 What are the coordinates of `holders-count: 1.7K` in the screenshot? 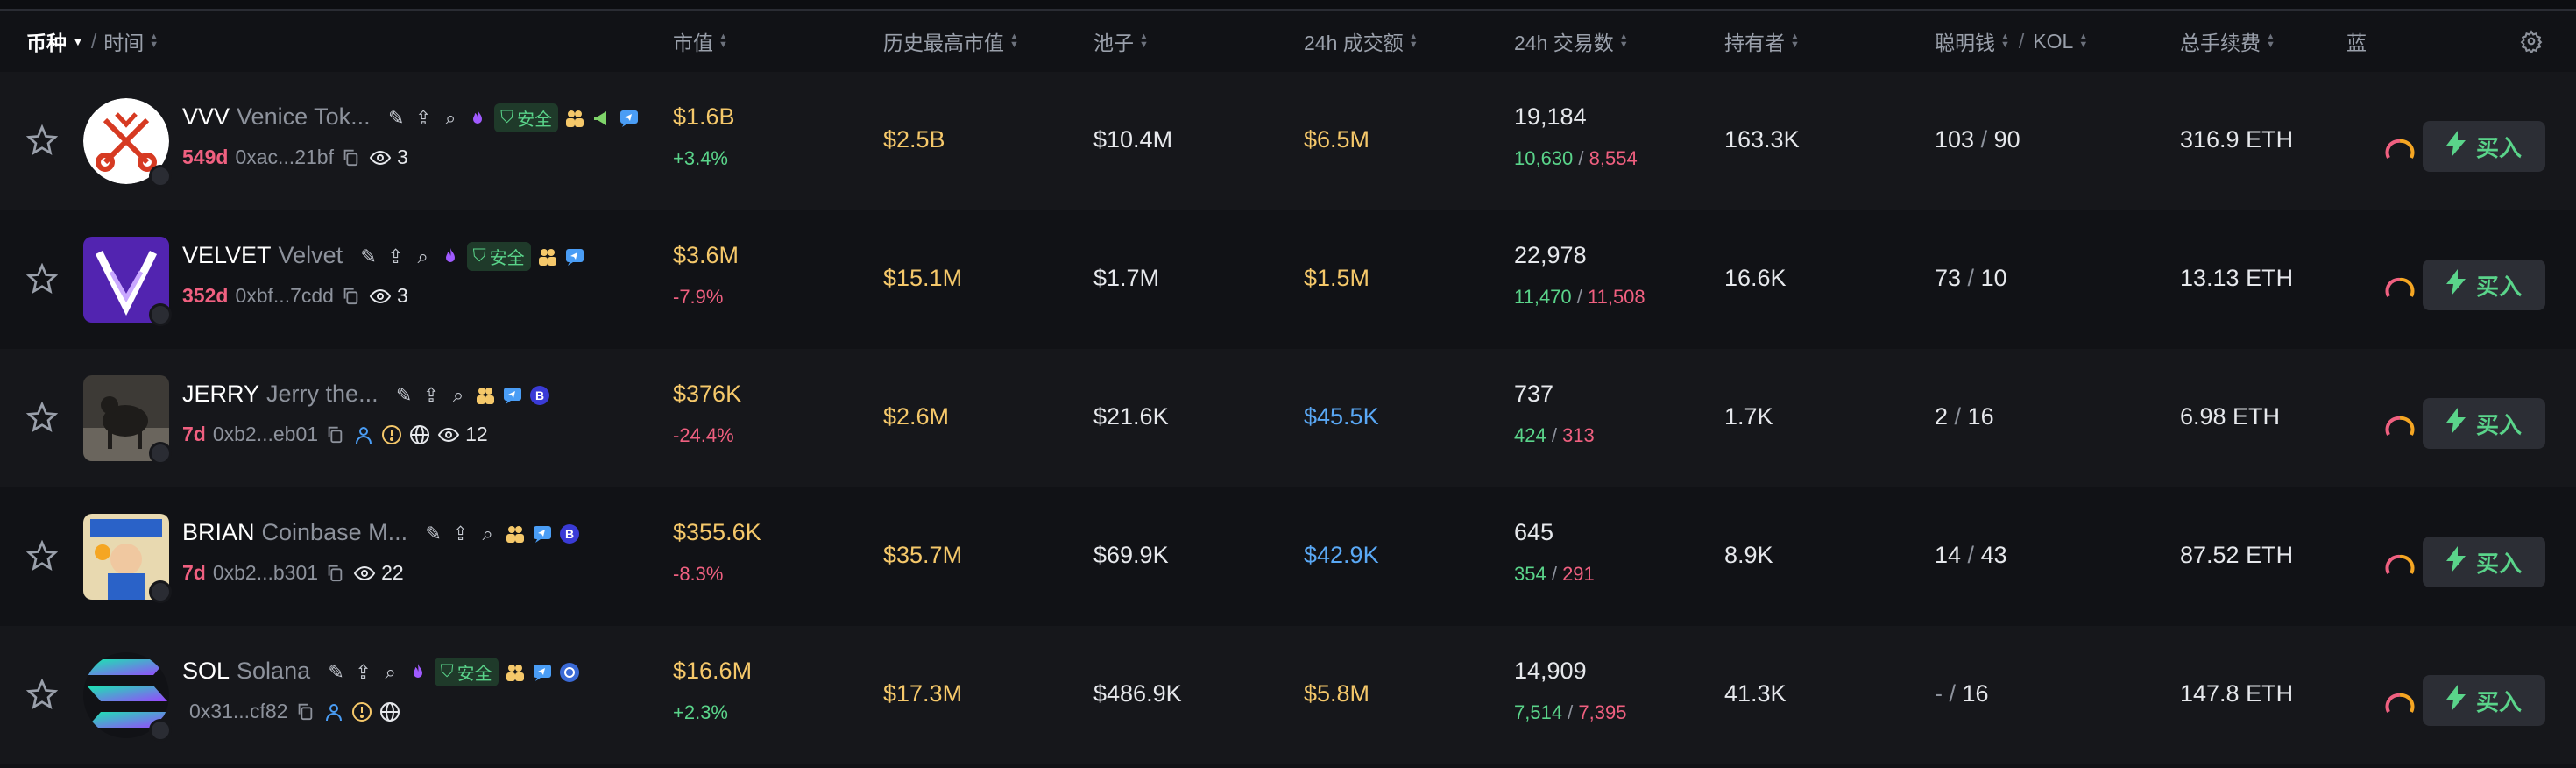 It's located at (1748, 416).